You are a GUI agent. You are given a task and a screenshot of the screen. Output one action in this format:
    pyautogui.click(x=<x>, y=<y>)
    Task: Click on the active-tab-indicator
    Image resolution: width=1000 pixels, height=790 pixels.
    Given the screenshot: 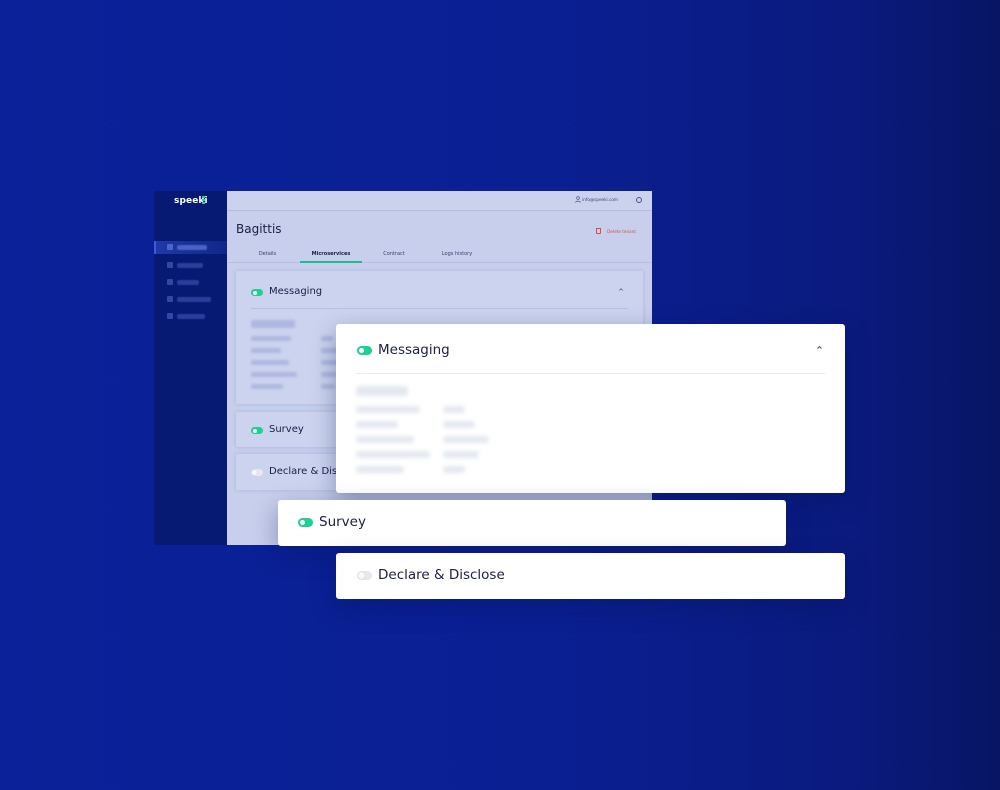 What is the action you would take?
    pyautogui.click(x=331, y=262)
    